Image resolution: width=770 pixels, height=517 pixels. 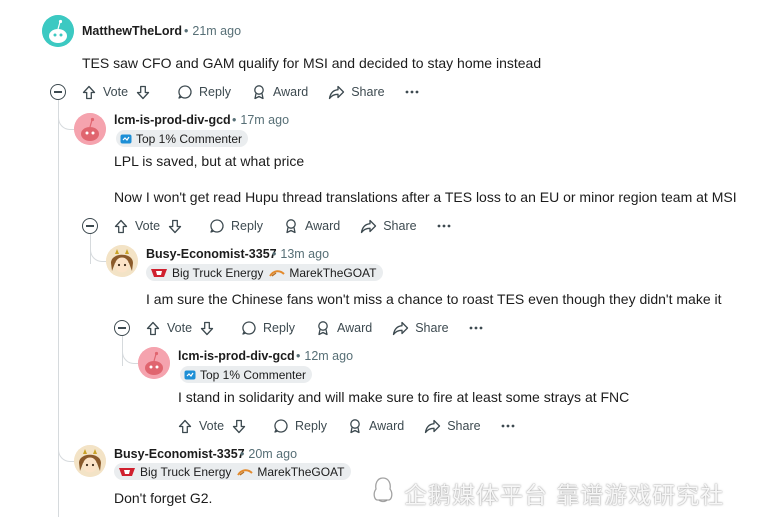 I want to click on penguin-watermark-icon, so click(x=383, y=490).